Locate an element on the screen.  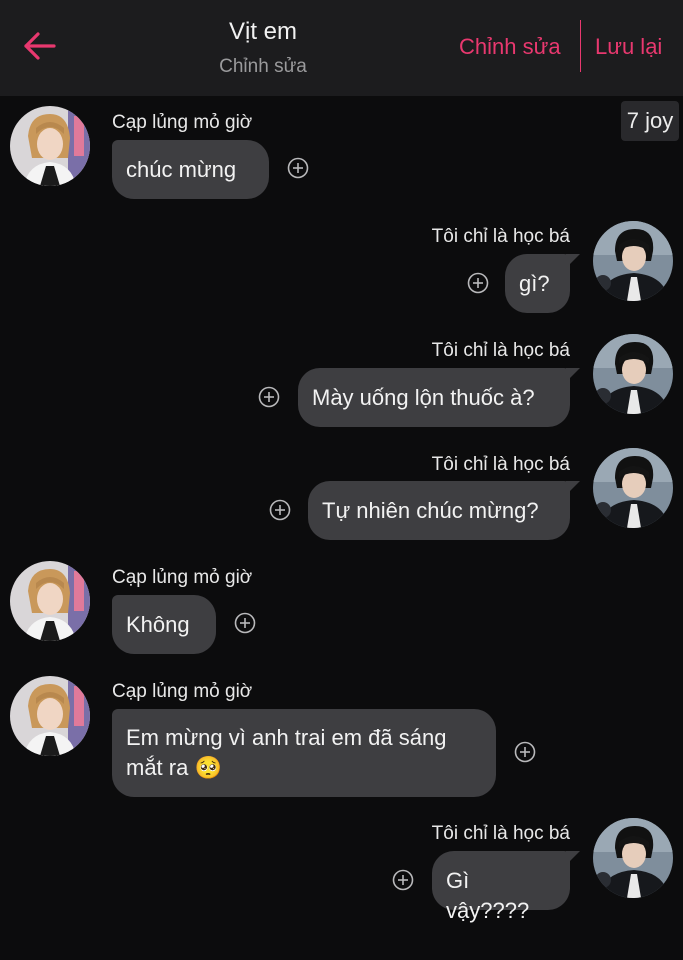
message-bubble: Gì vậy???? is located at coordinates (501, 887).